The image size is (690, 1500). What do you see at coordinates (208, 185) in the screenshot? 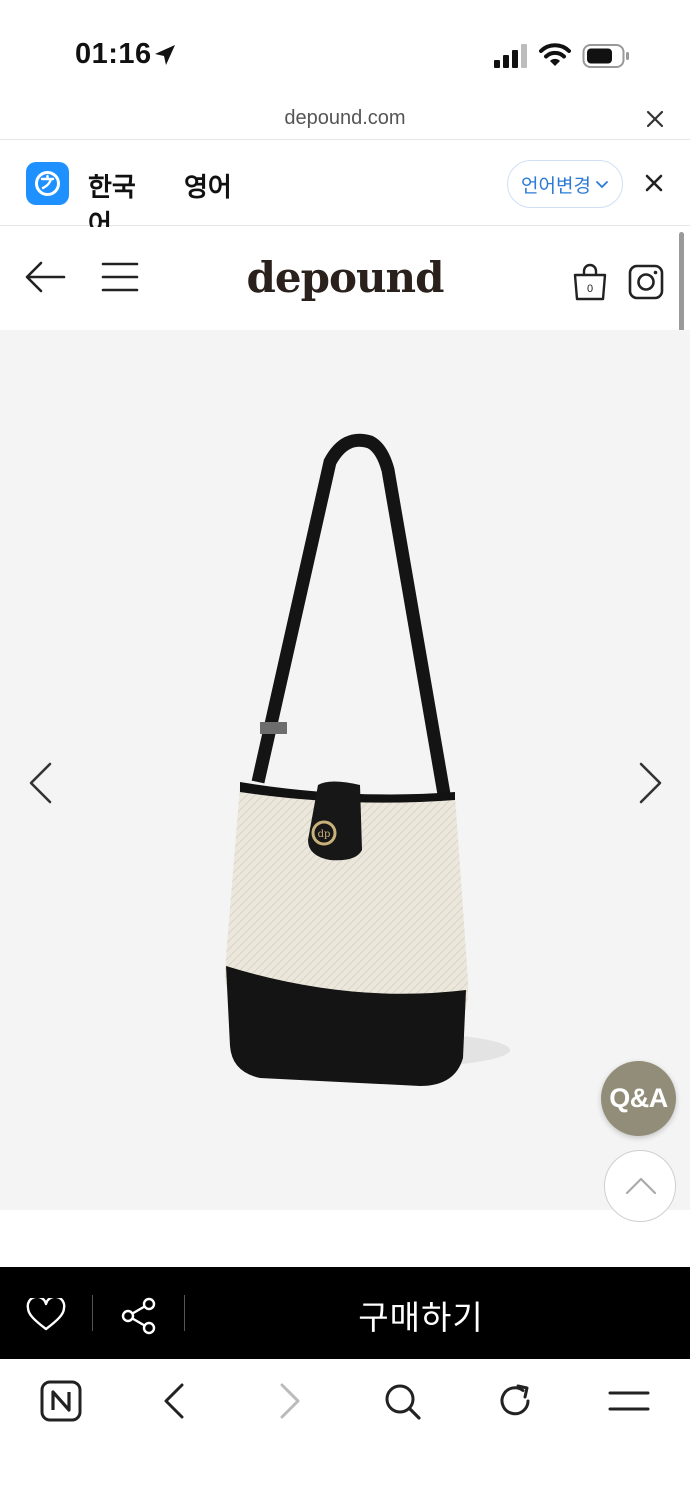
I see `tab-english: 영어` at bounding box center [208, 185].